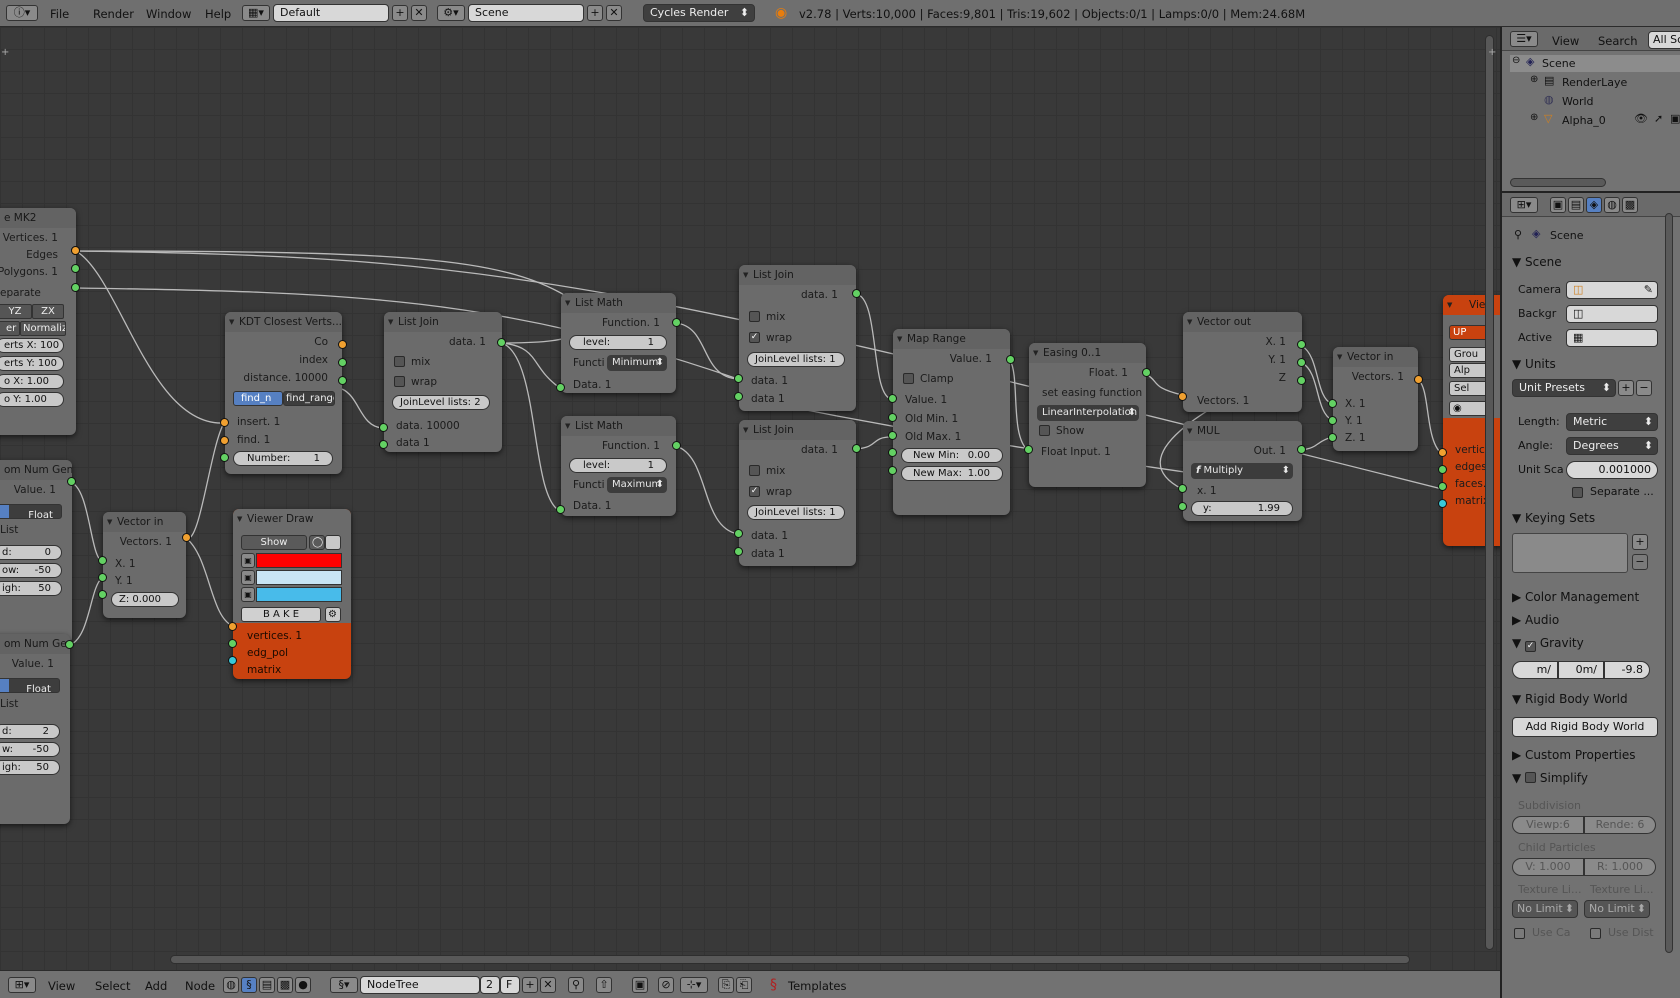  I want to click on visibility-eye-icon: 👁, so click(1641, 118).